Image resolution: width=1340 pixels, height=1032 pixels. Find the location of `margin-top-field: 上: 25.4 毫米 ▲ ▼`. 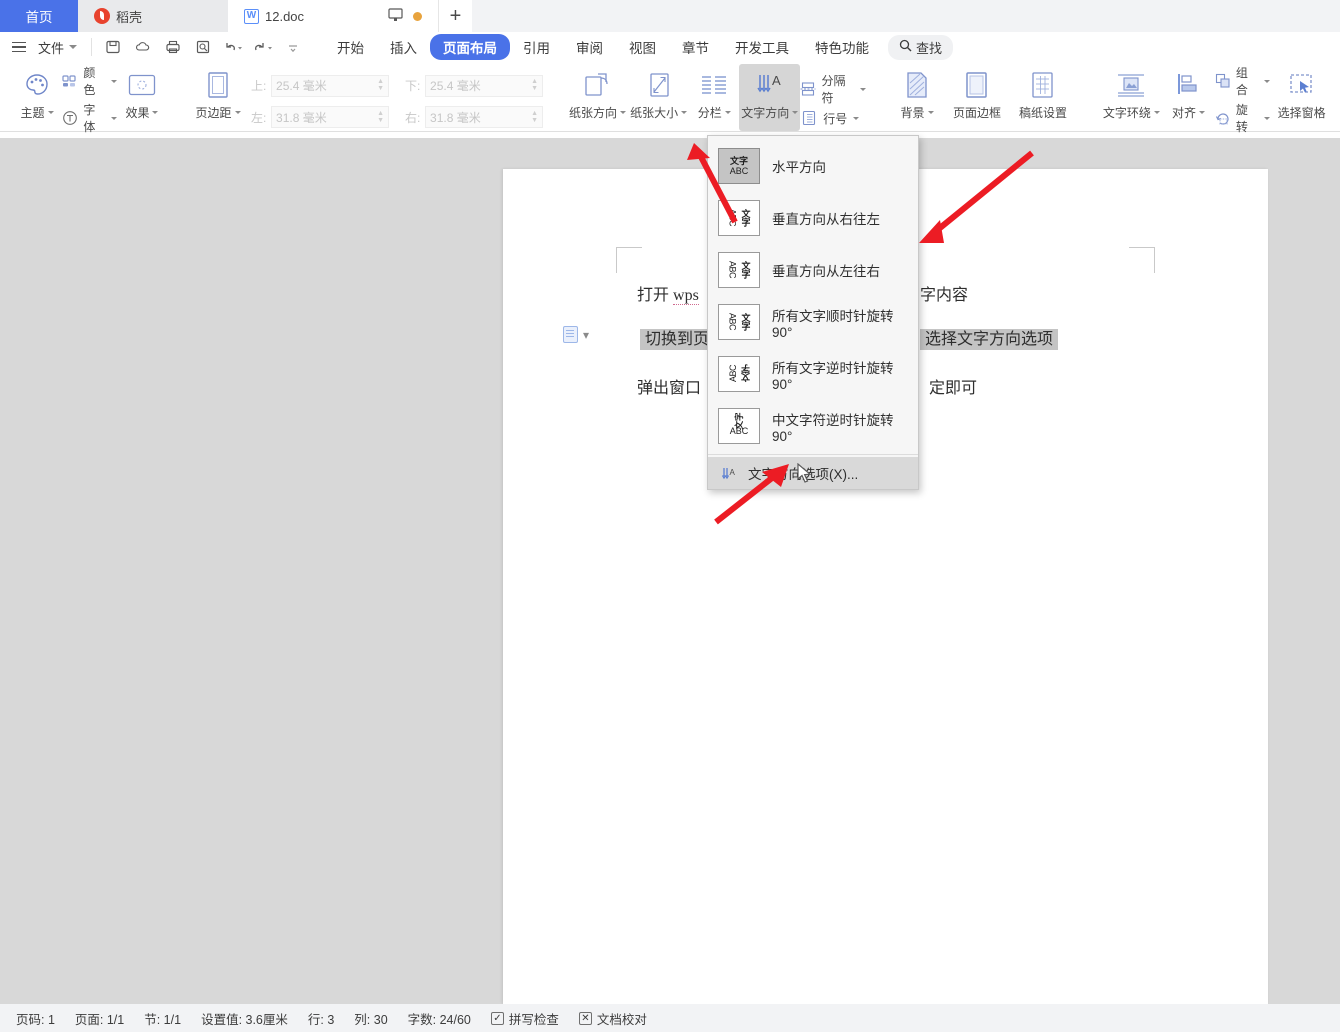

margin-top-field: 上: 25.4 毫米 ▲ ▼ is located at coordinates (320, 85).